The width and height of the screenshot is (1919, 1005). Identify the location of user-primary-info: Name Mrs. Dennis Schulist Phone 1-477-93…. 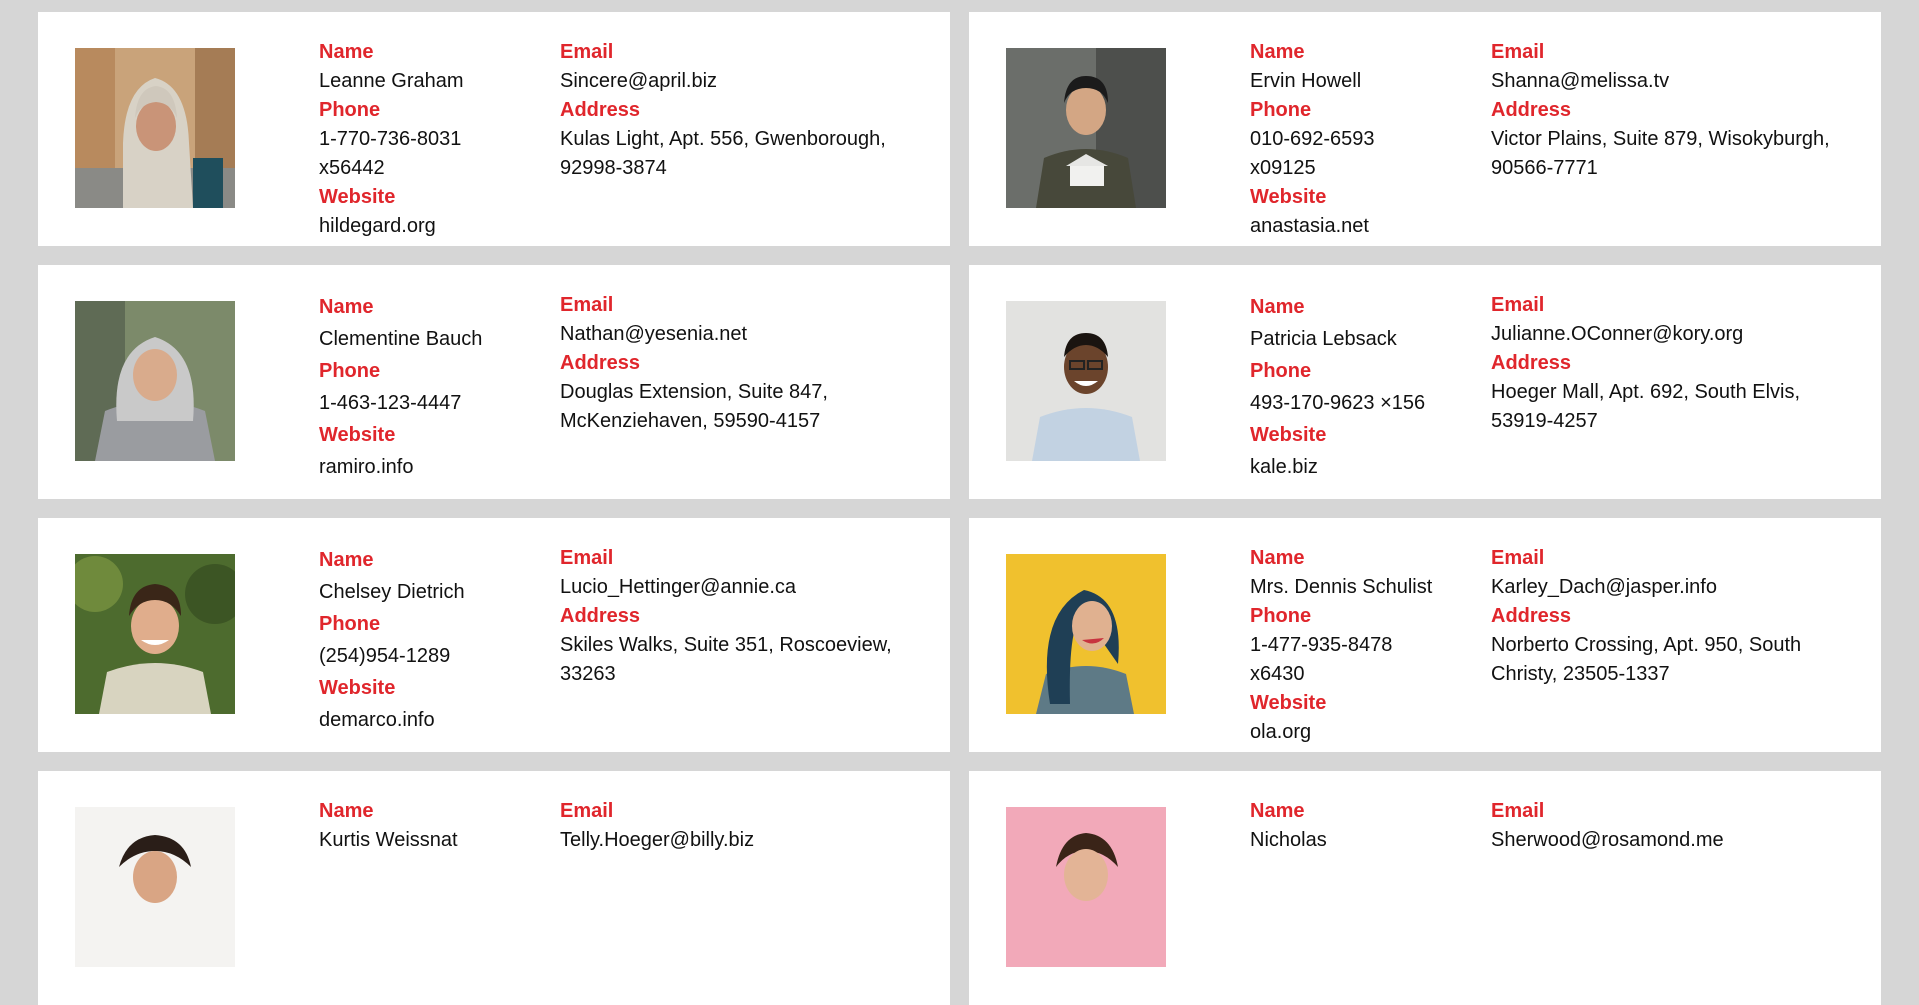
(1360, 645).